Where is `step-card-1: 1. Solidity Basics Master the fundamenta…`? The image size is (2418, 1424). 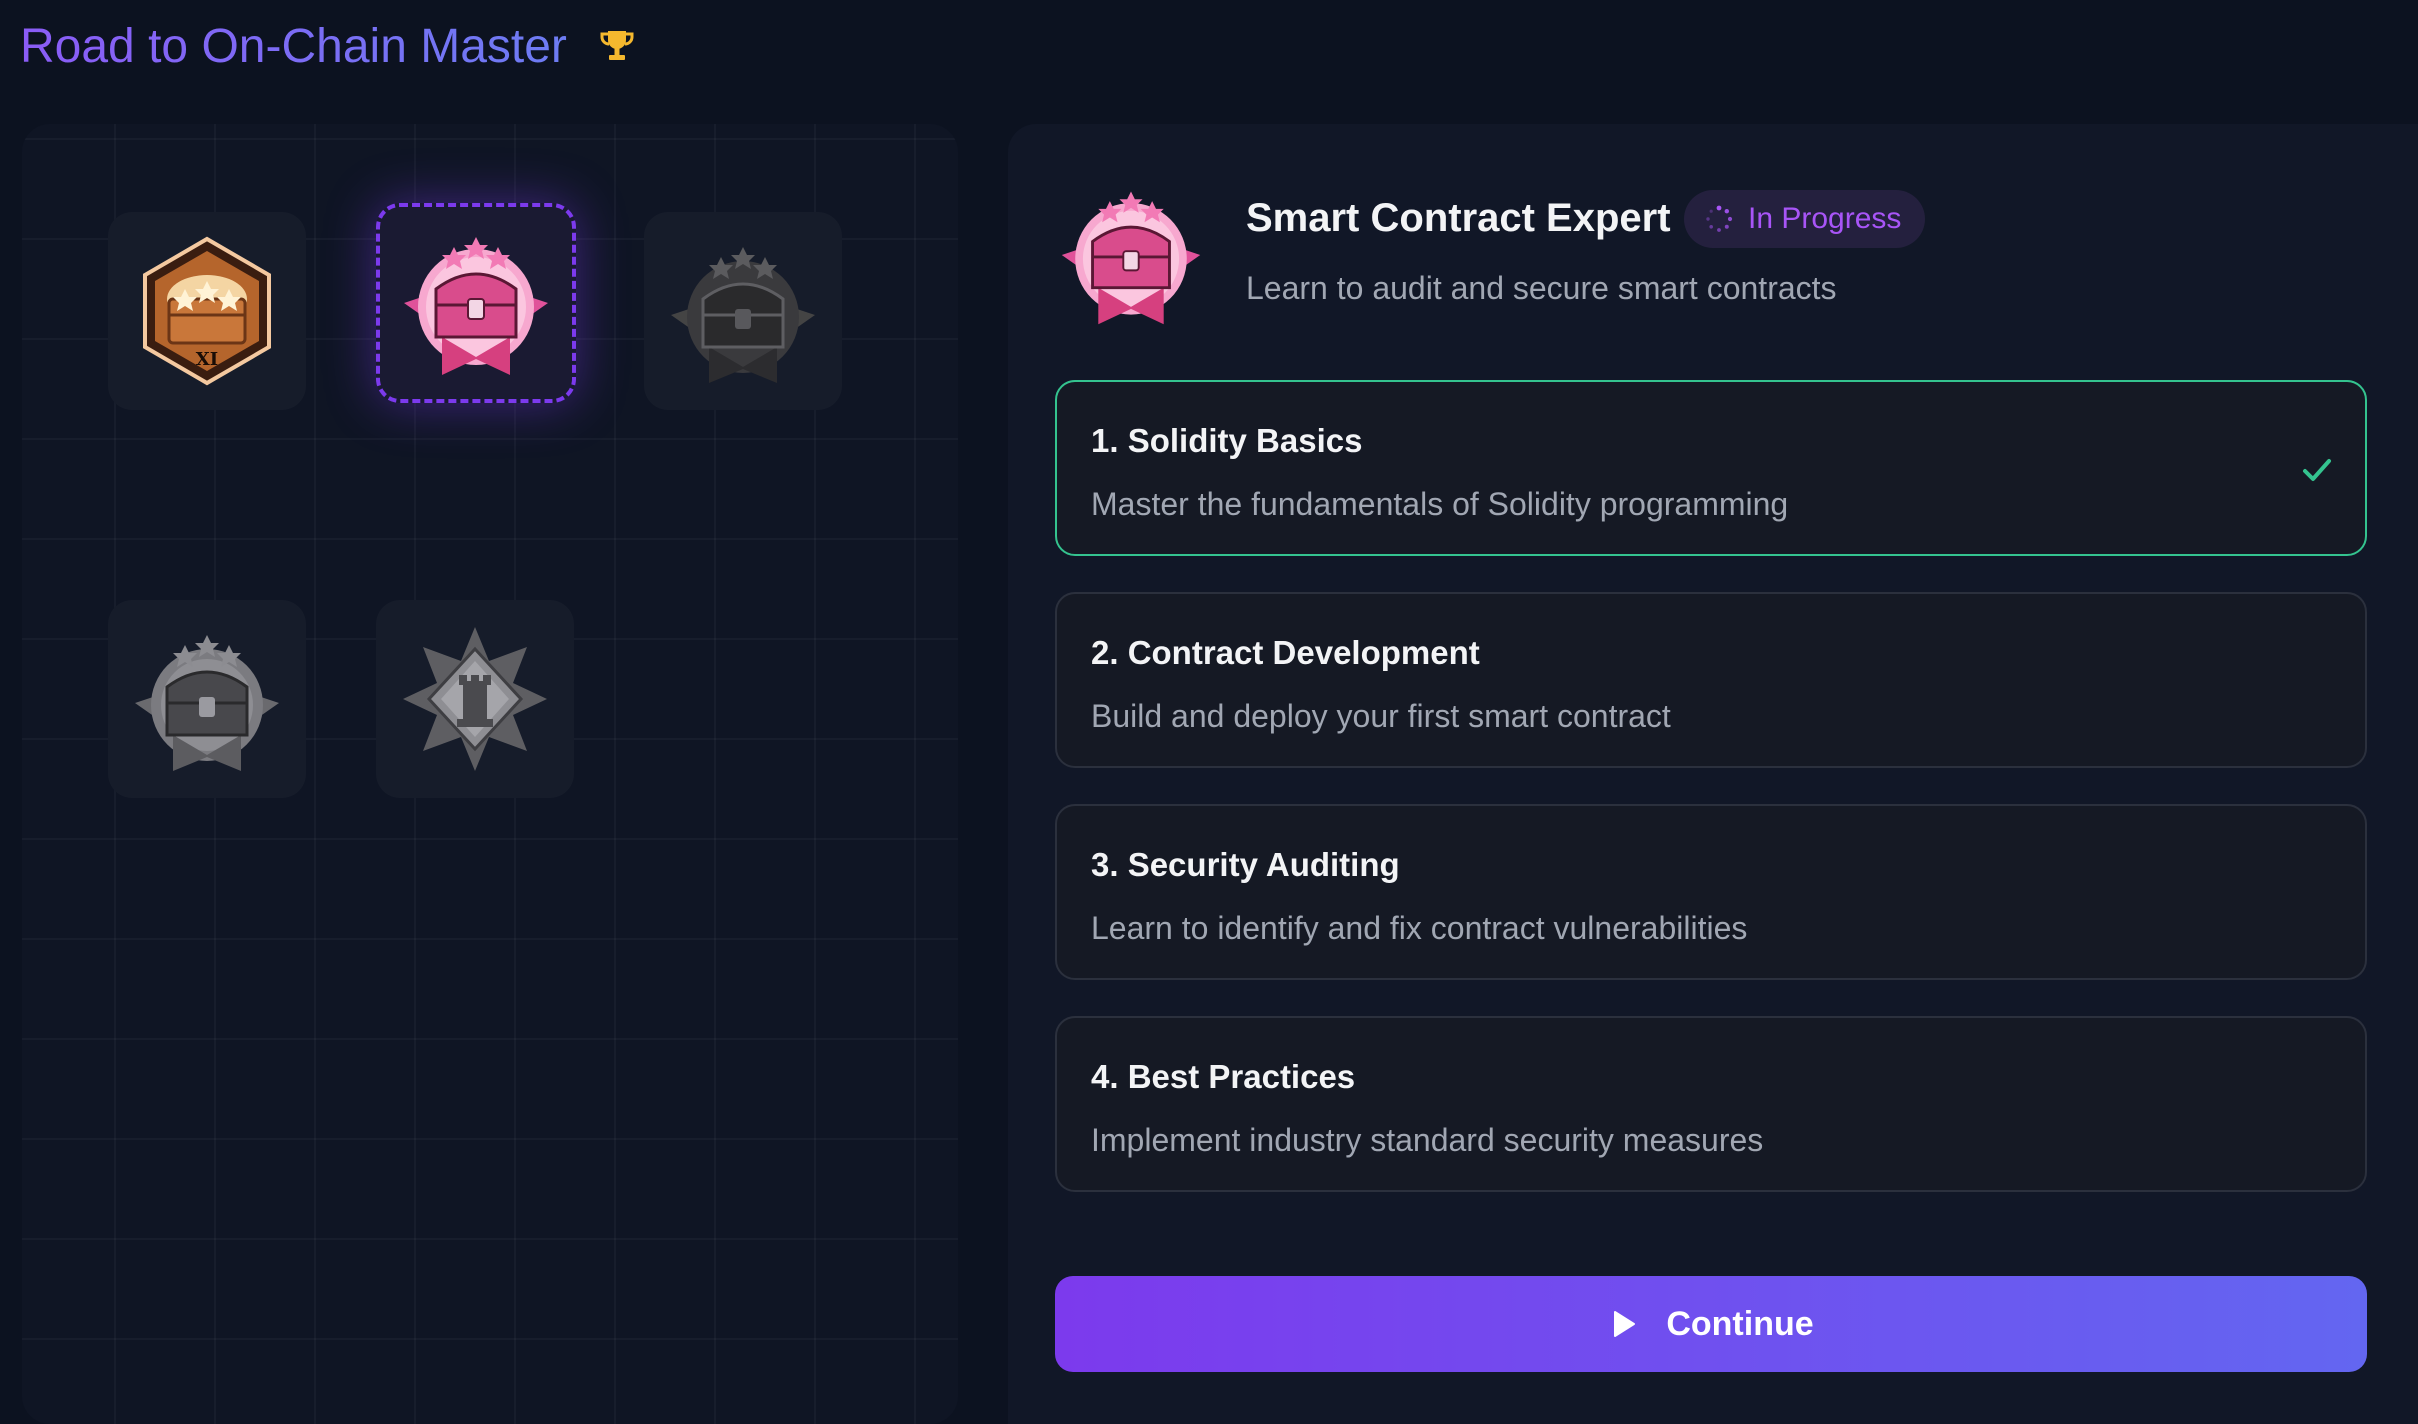
step-card-1: 1. Solidity Basics Master the fundamenta… is located at coordinates (1711, 468).